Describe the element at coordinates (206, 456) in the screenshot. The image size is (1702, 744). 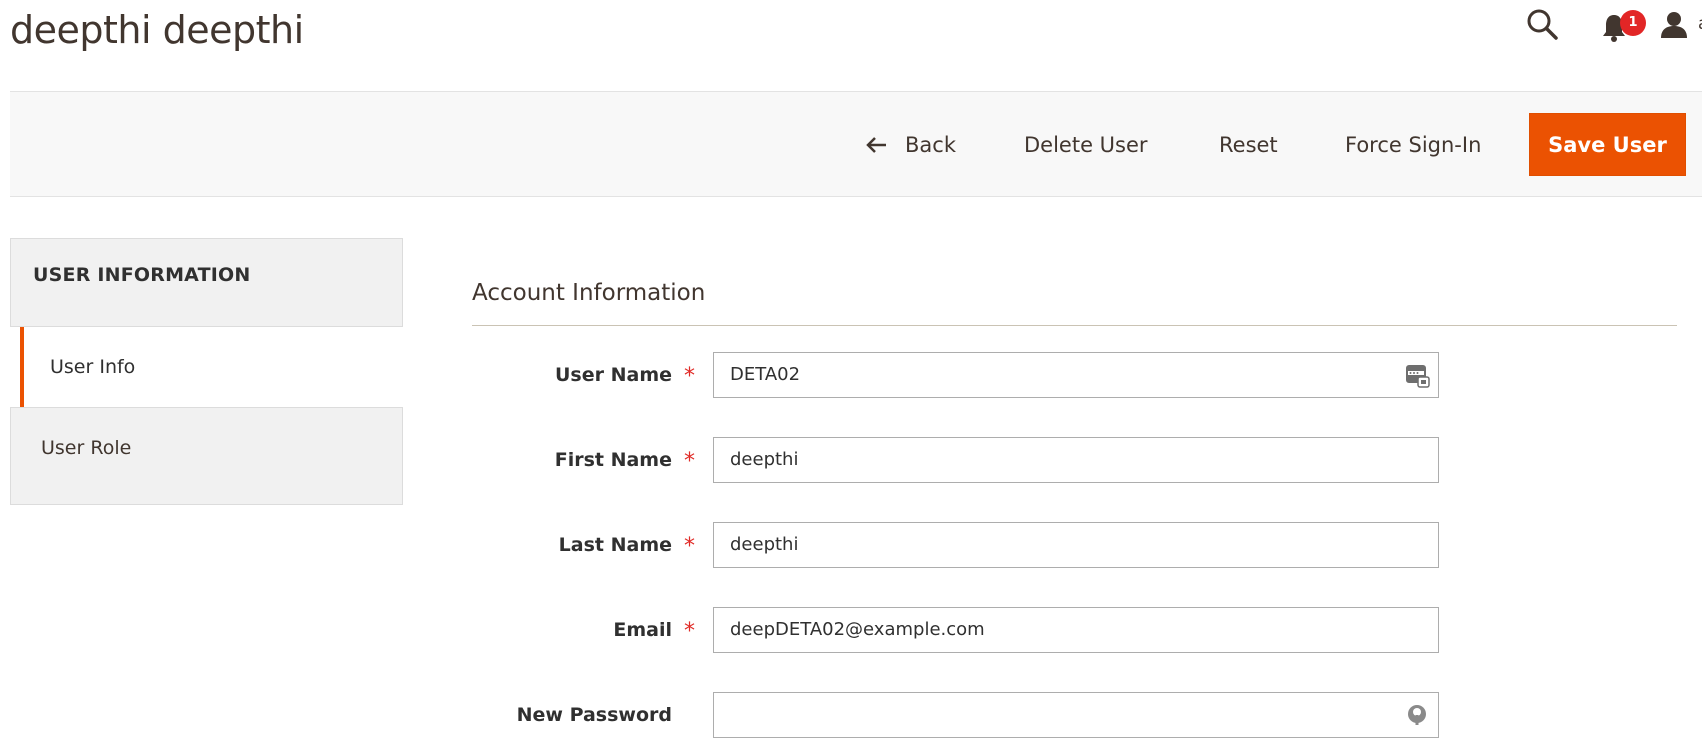
I see `sidebar-item-user-role: User Role` at that location.